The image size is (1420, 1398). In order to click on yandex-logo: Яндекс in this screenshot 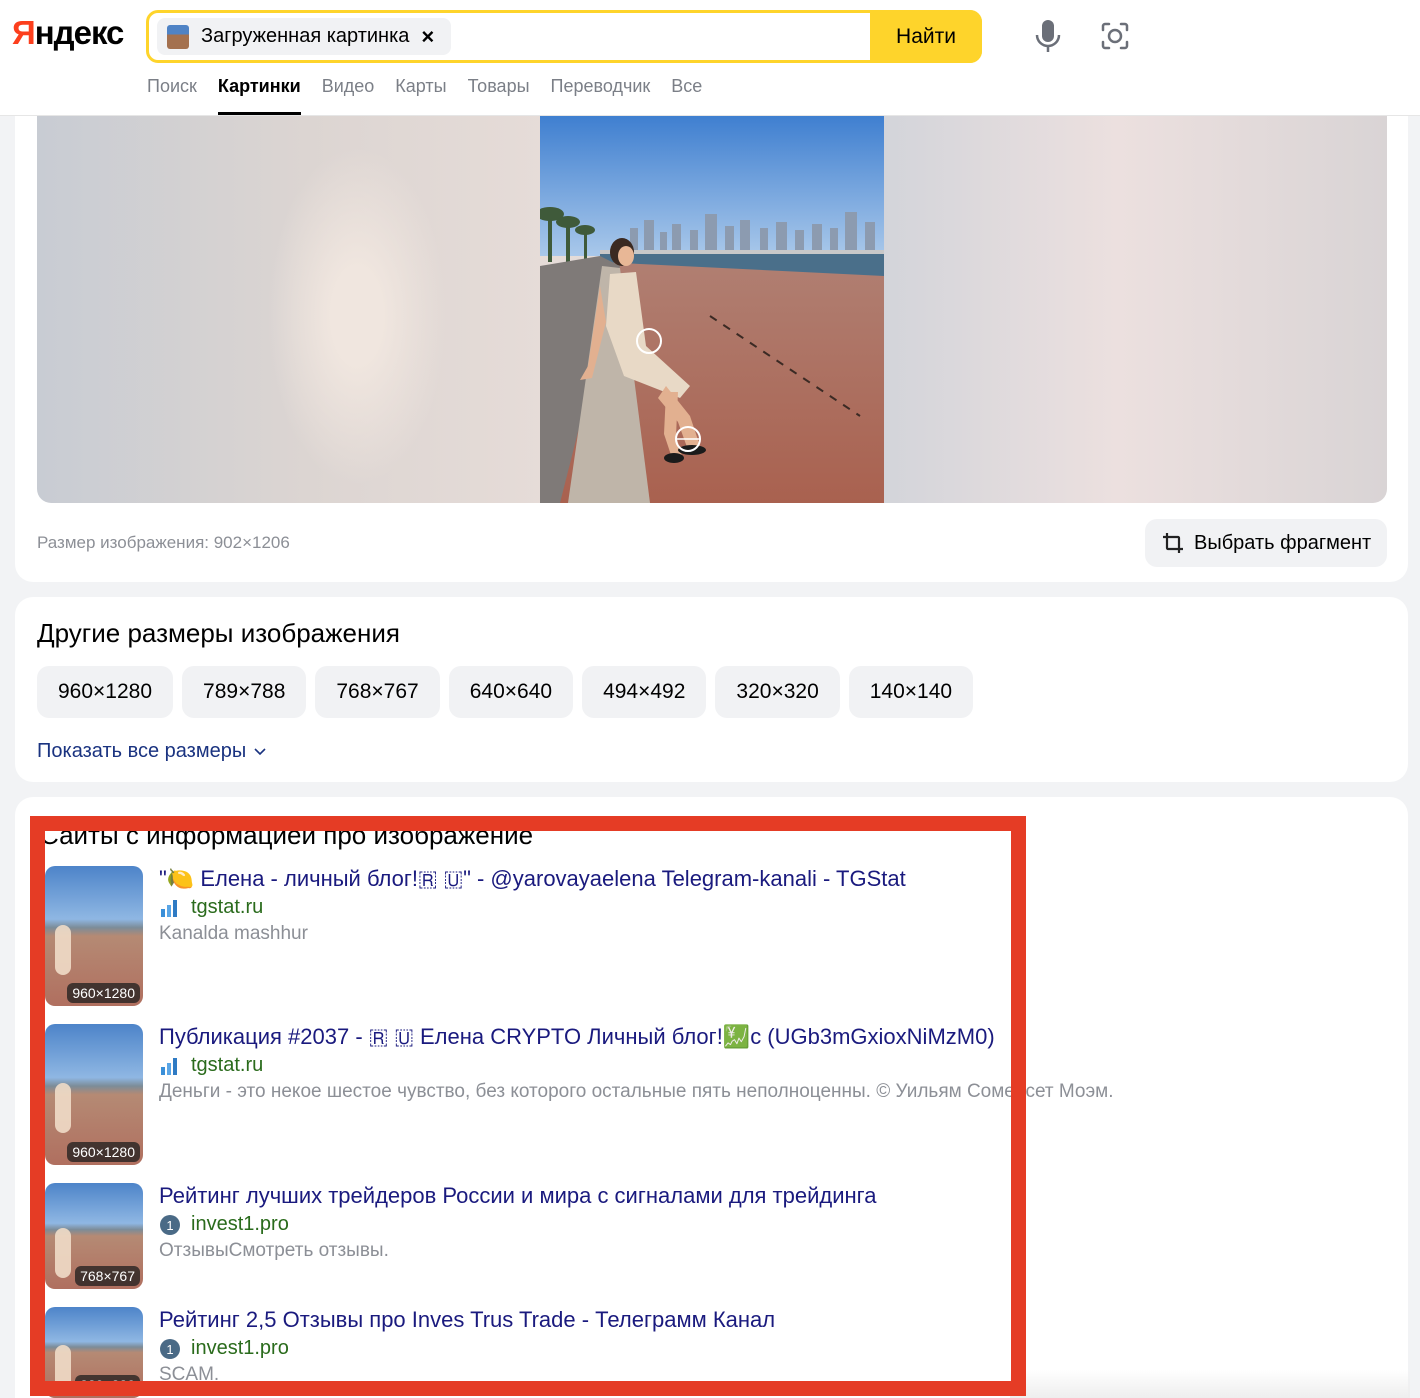, I will do `click(68, 33)`.